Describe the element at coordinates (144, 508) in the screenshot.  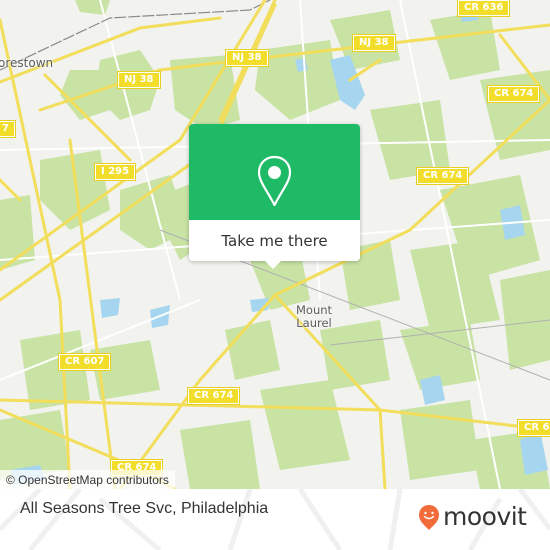
I see `place-title: All Seasons Tree Svc, Philadelphia` at that location.